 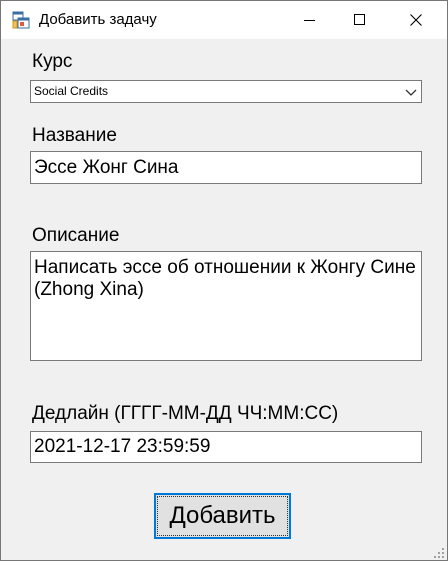 I want to click on close-button, so click(x=416, y=20).